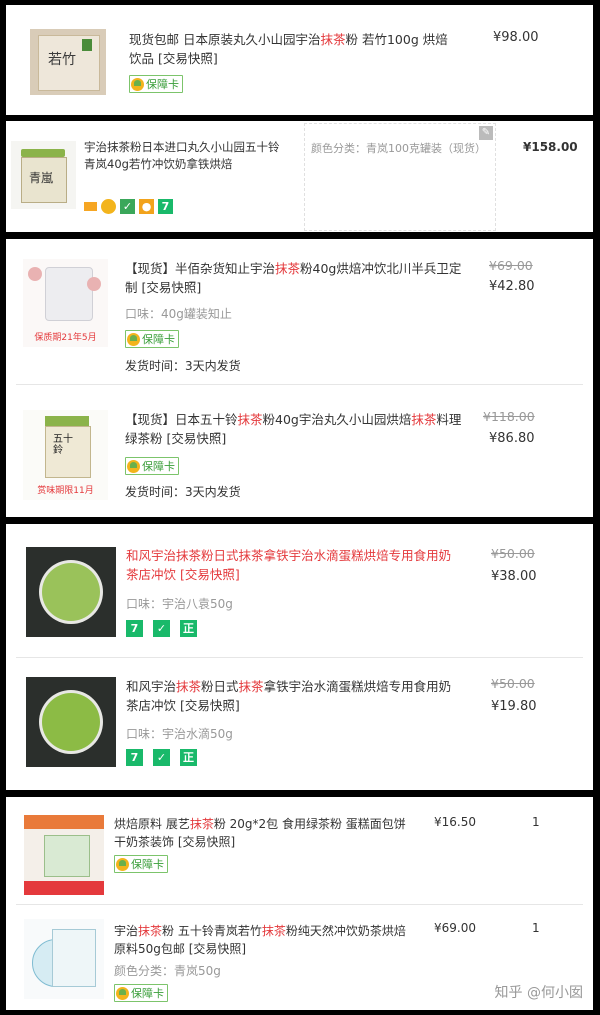  Describe the element at coordinates (550, 147) in the screenshot. I see `price: ¥158.00` at that location.